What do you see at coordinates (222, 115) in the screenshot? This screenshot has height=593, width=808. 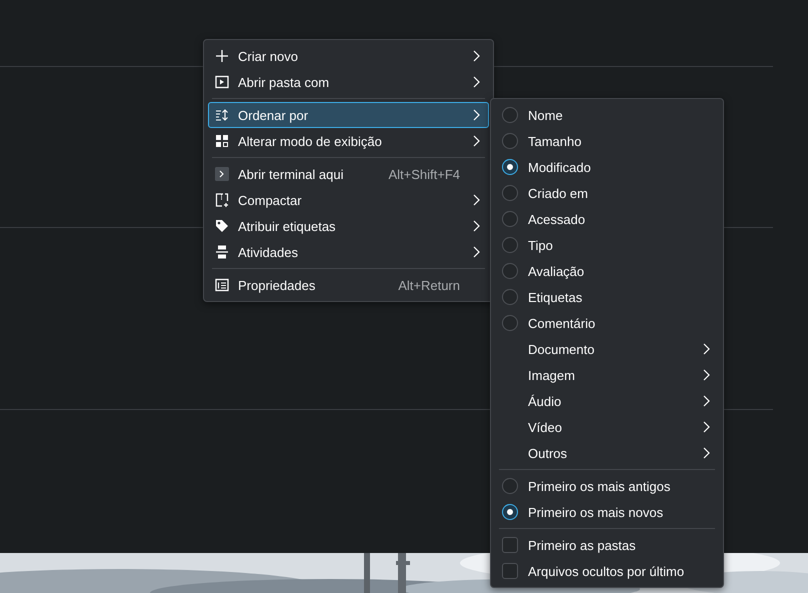 I see `sort-icon` at bounding box center [222, 115].